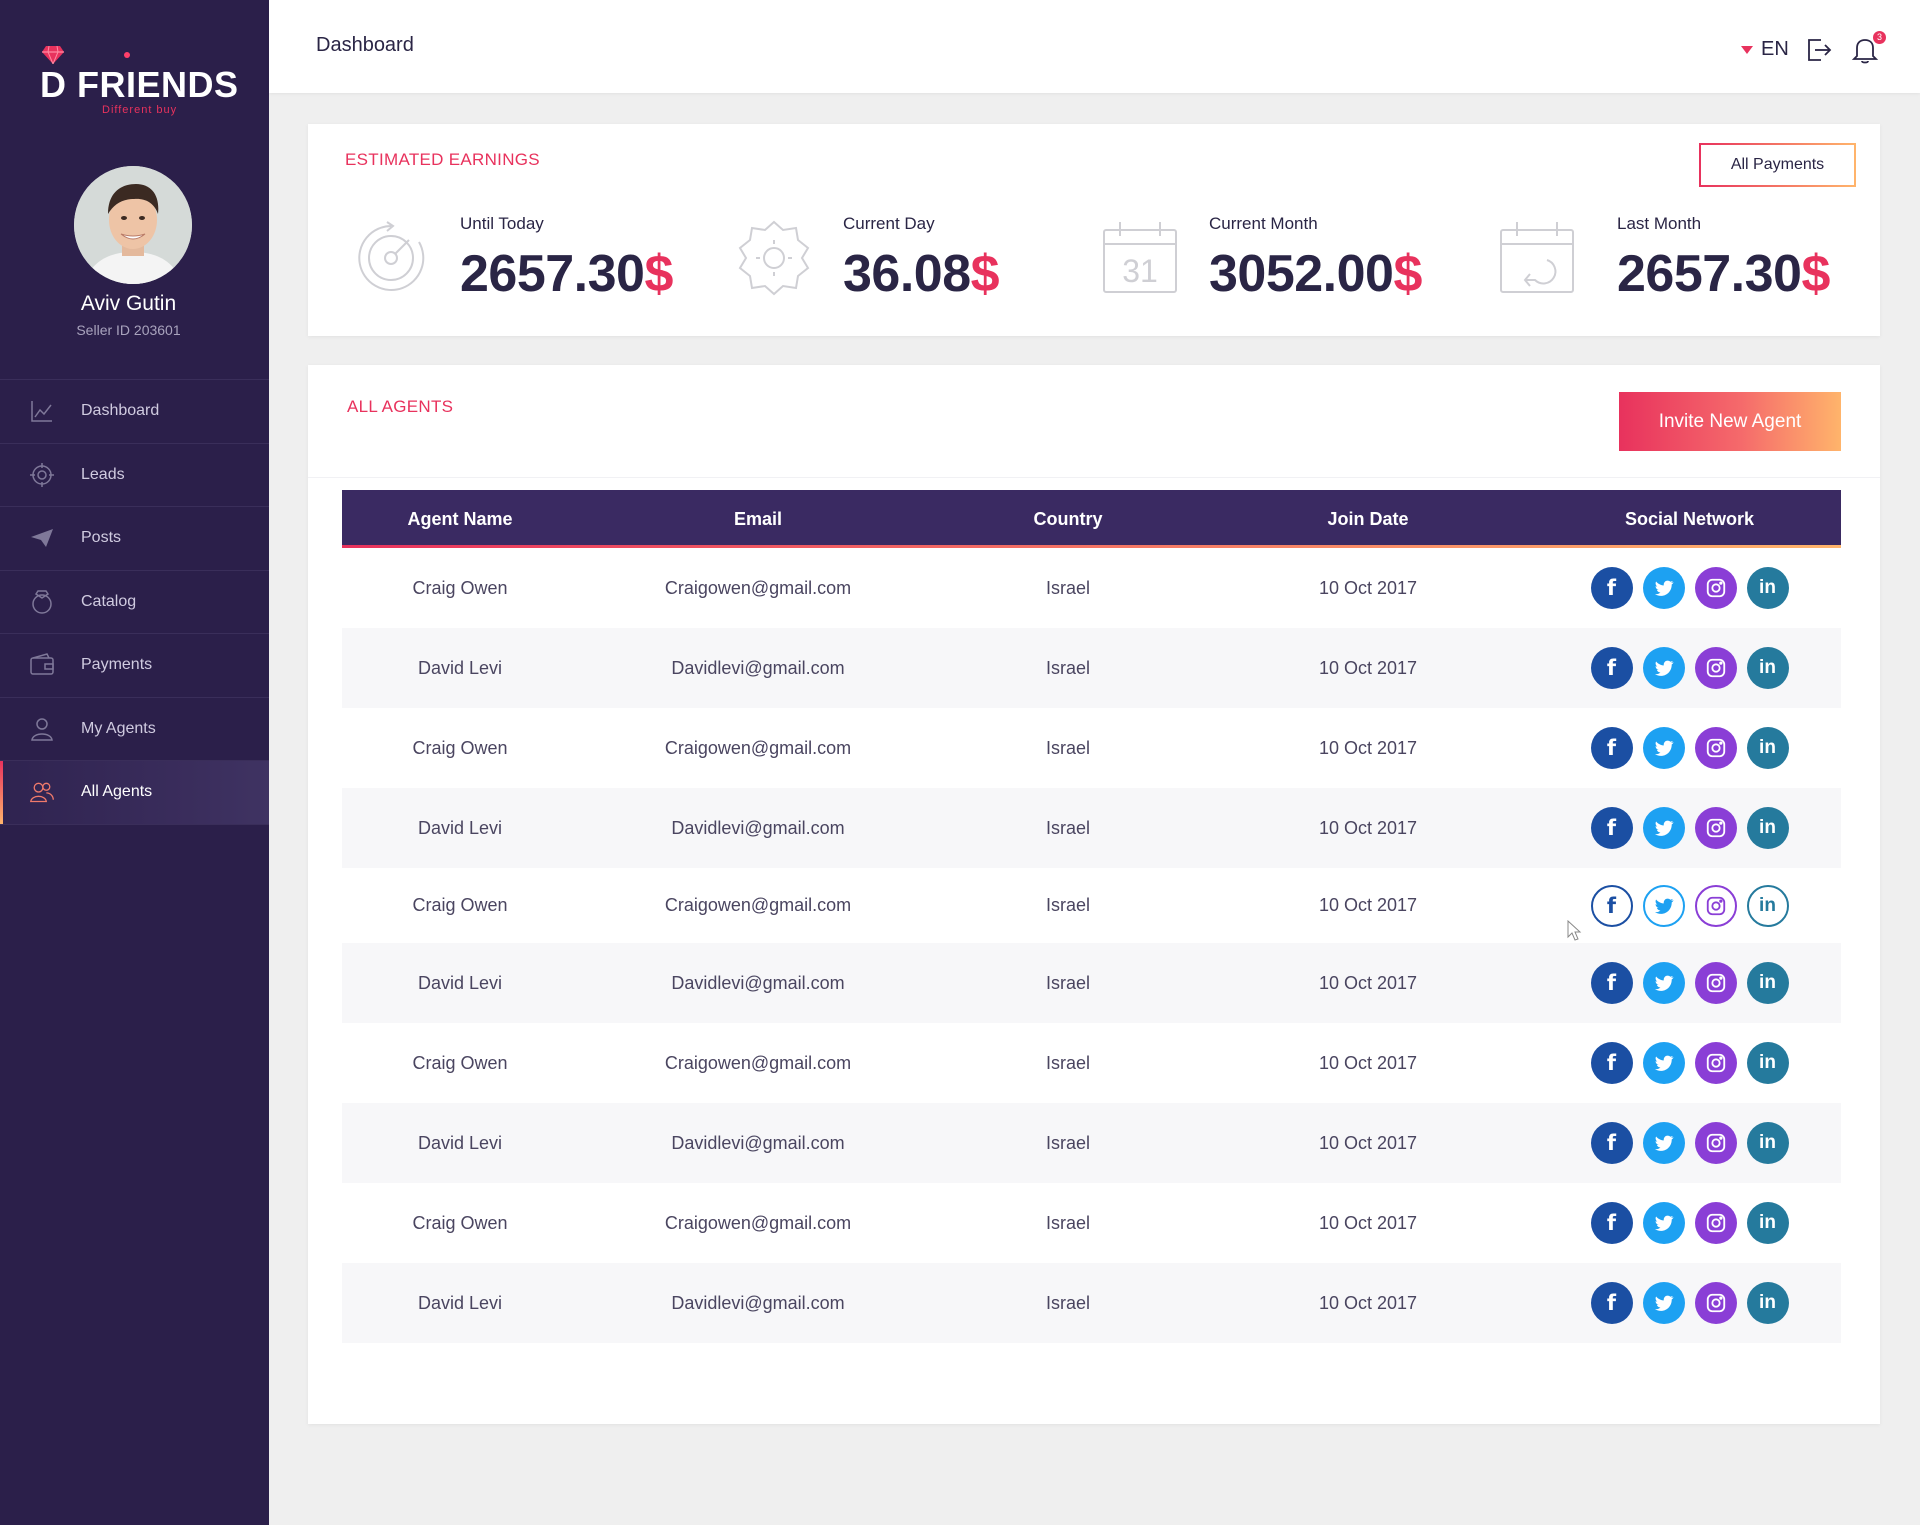 This screenshot has height=1525, width=1920. What do you see at coordinates (134, 475) in the screenshot?
I see `sidebar-item-leads: Leads` at bounding box center [134, 475].